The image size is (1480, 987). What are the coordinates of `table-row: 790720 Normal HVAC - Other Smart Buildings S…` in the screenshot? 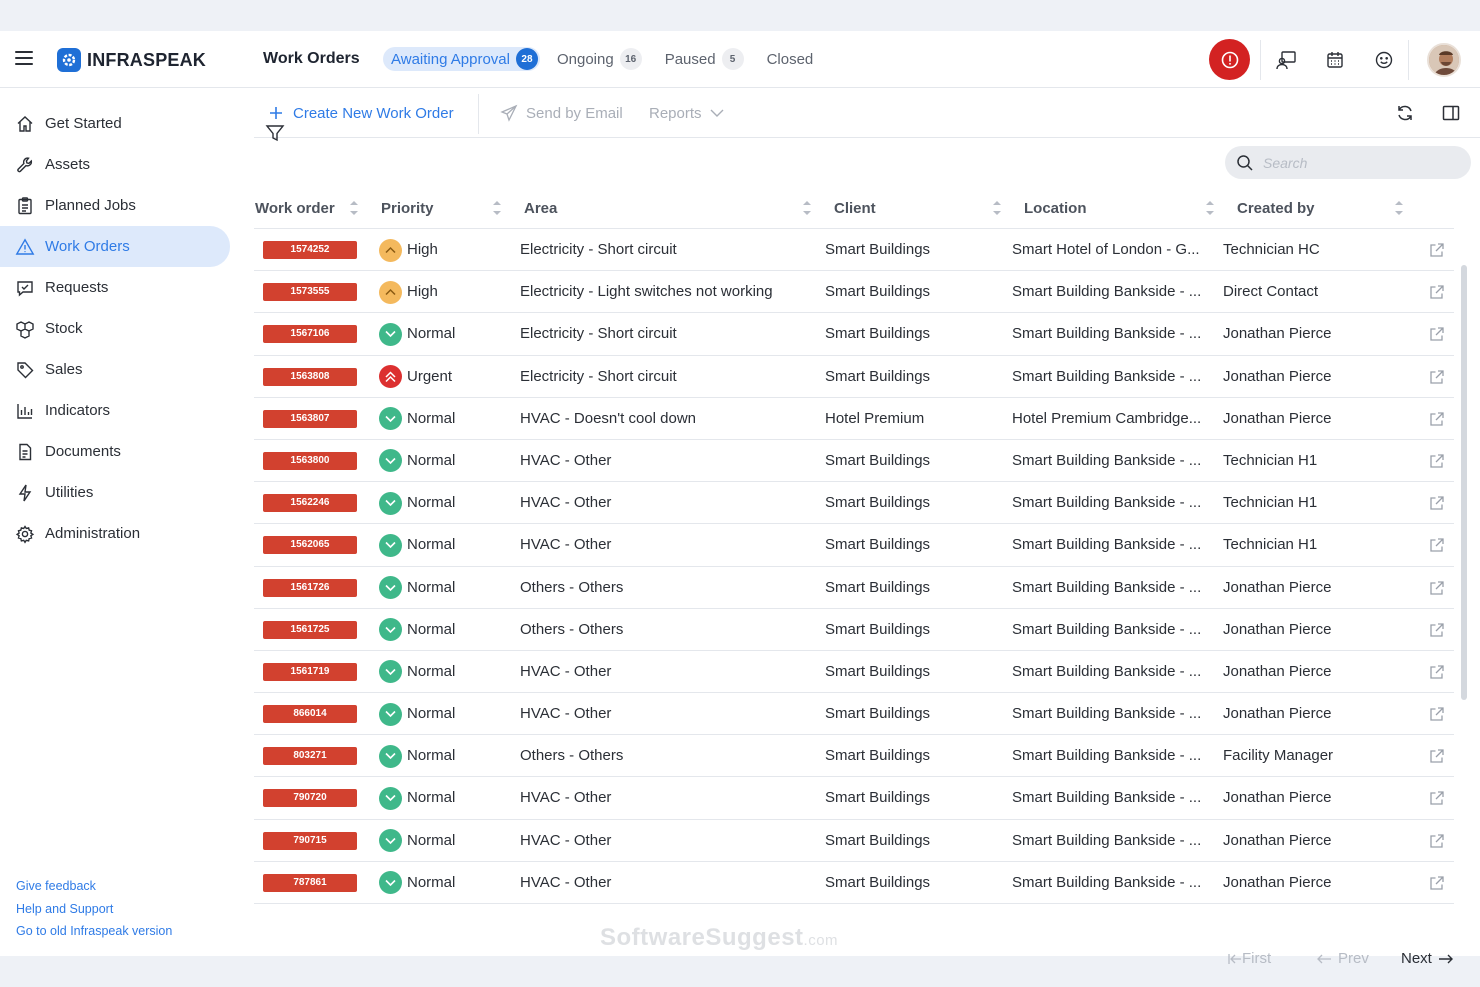 It's located at (854, 798).